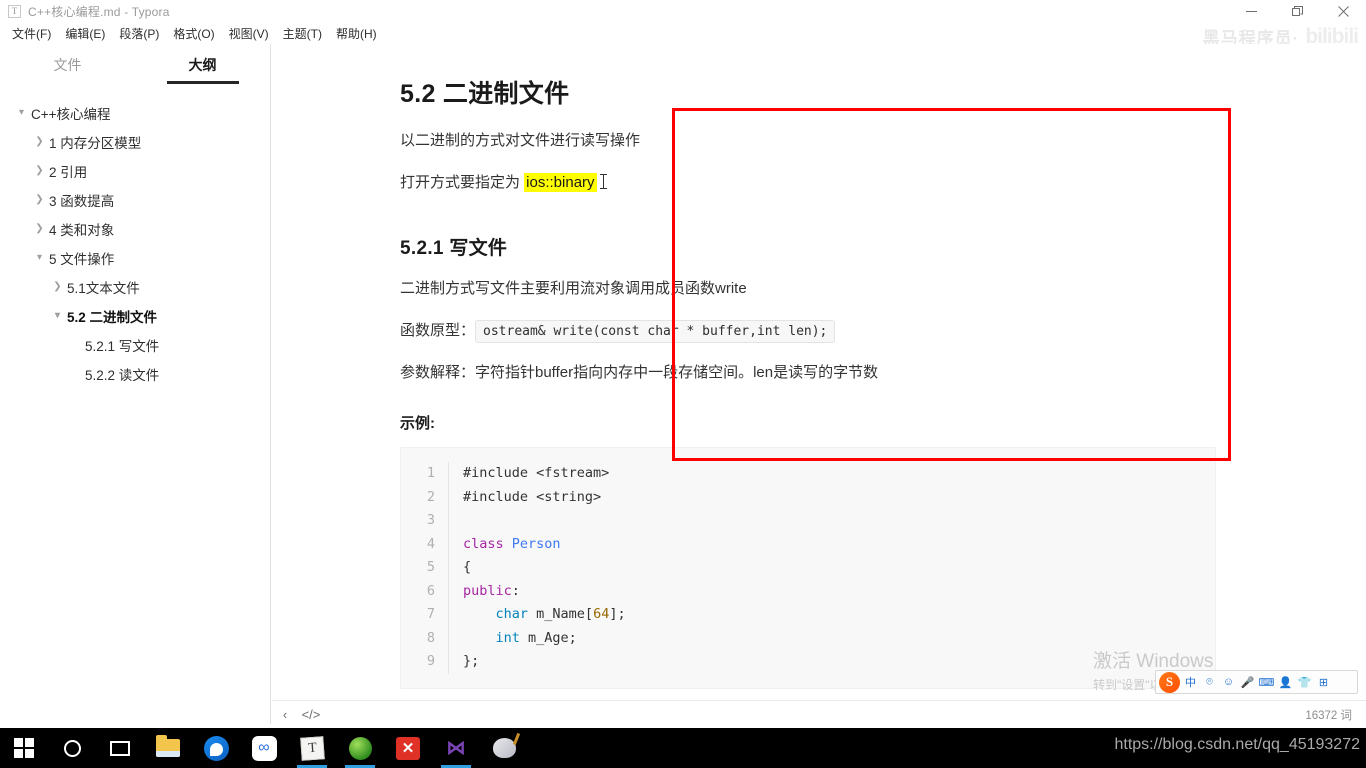 The image size is (1366, 768). I want to click on paint-icon, so click(504, 748).